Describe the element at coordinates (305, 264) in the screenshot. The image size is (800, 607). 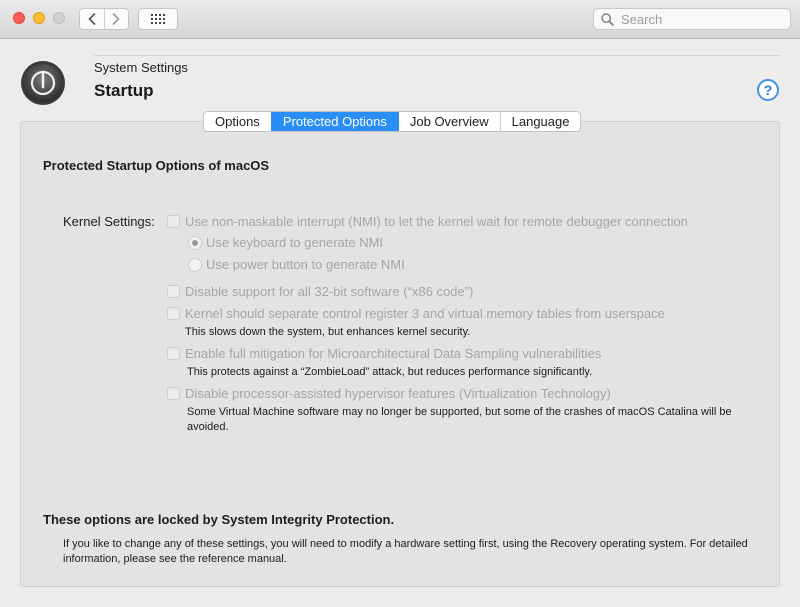
I see `nmi-power-label: Use power button to generate NMI` at that location.